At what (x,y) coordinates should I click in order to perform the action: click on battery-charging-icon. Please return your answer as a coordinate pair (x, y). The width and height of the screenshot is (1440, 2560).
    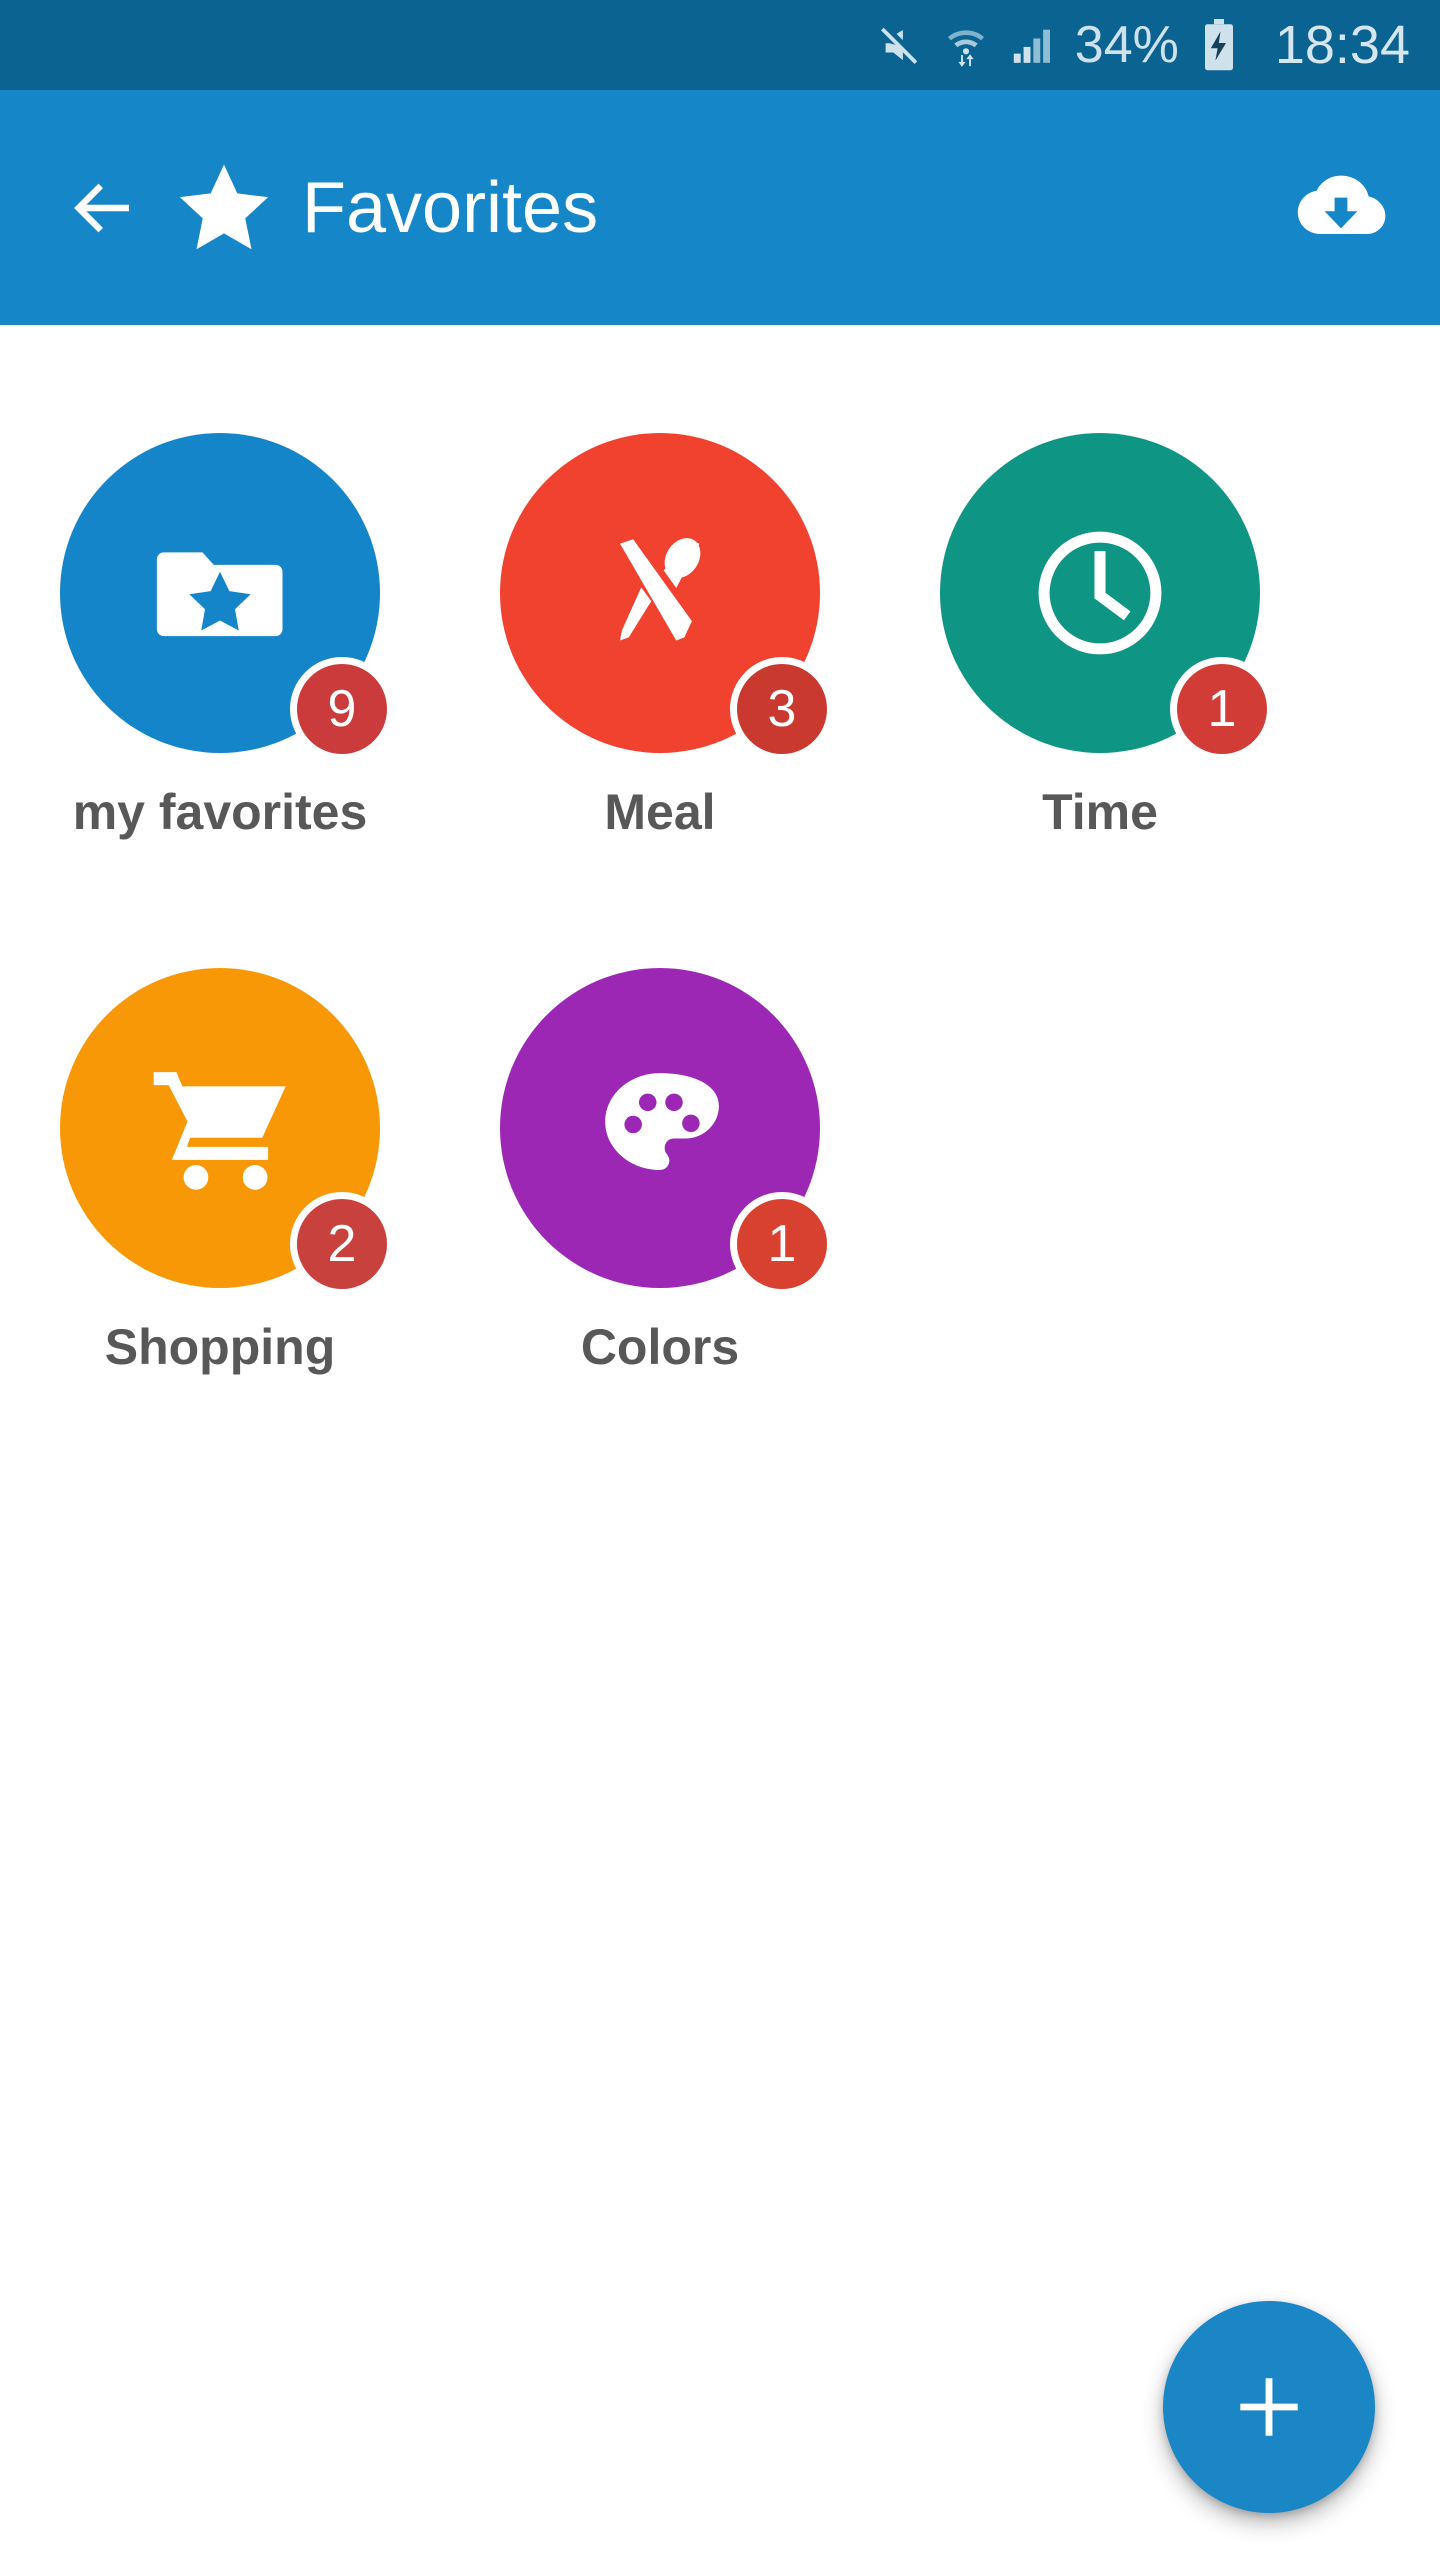
    Looking at the image, I should click on (1218, 45).